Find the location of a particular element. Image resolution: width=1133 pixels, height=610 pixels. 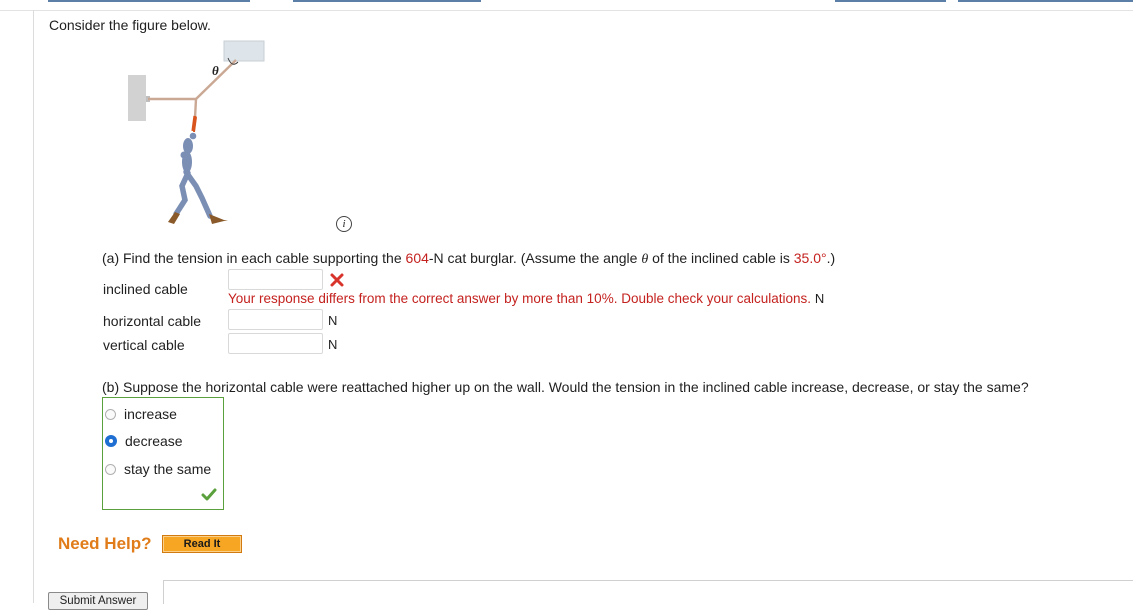

left-divider is located at coordinates (33, 306).